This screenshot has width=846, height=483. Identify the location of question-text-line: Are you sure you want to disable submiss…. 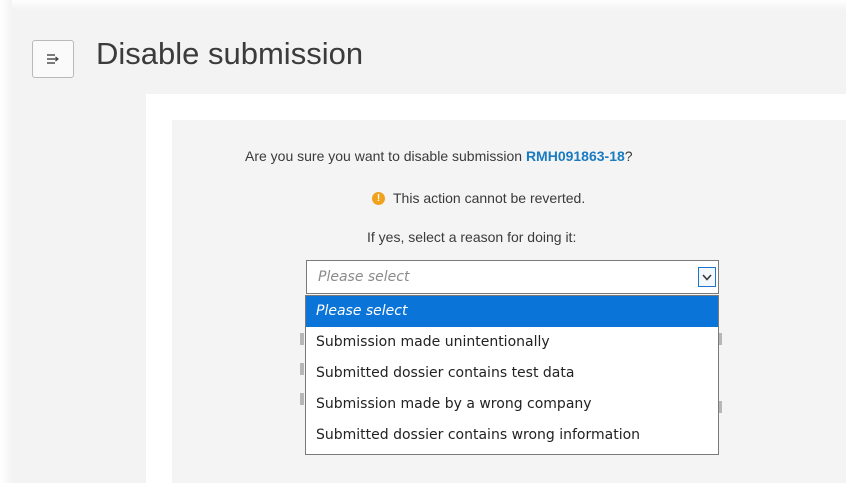
(439, 156).